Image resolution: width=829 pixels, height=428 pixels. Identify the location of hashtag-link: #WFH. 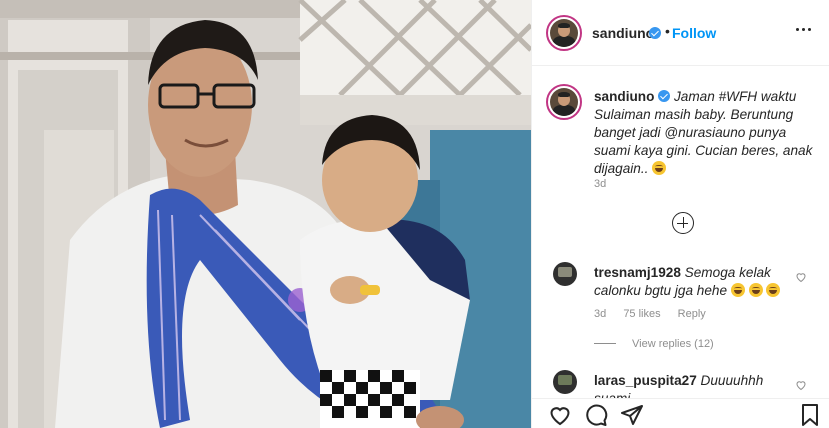
(738, 96).